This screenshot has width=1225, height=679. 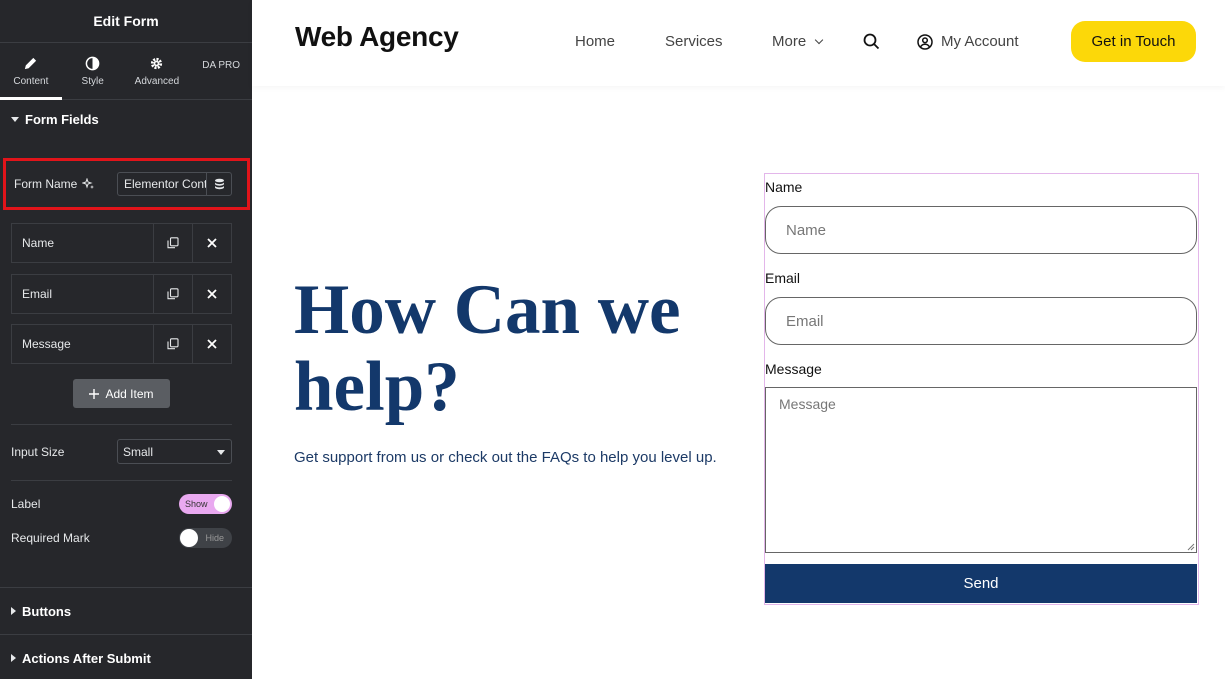 I want to click on add-item-label: Add Item, so click(x=129, y=393).